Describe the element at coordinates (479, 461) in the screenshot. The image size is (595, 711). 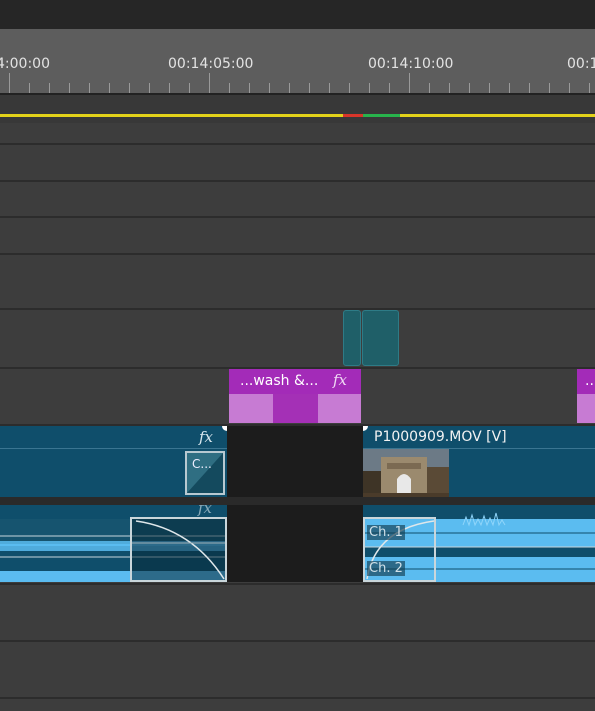
I see `video-clip-right: P1000909.MOV [V]` at that location.